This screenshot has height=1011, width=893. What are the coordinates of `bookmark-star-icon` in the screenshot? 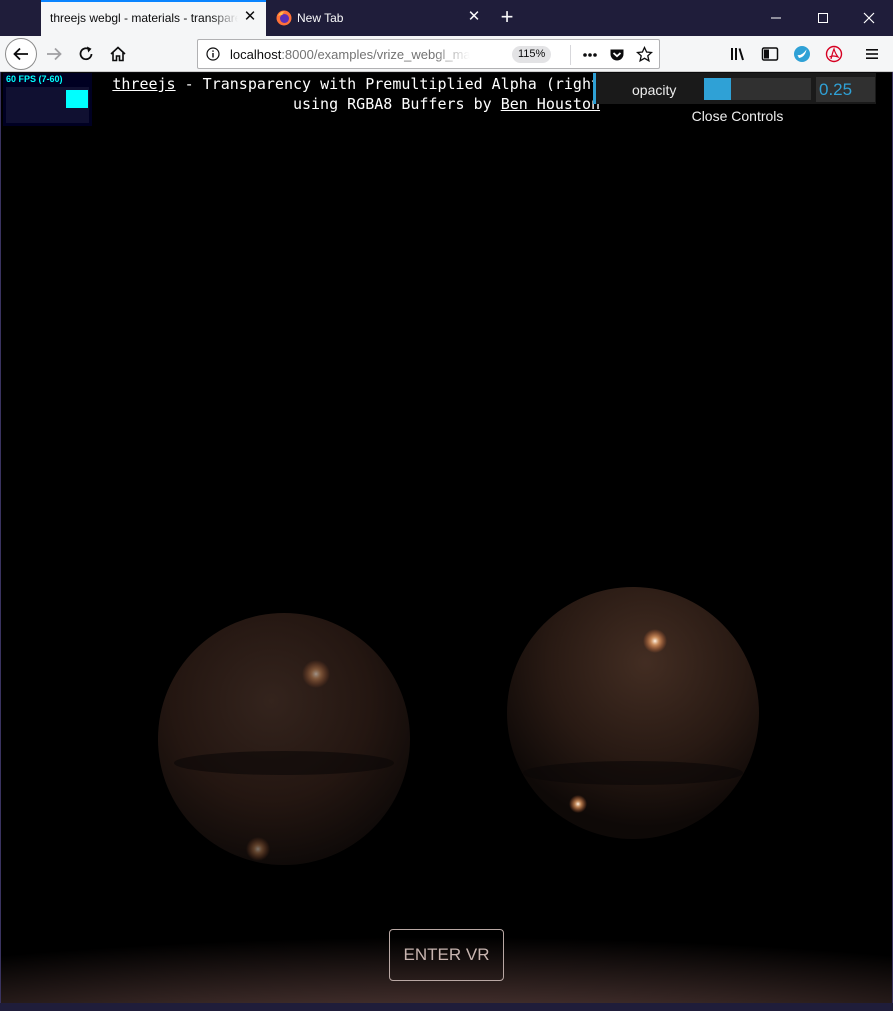 It's located at (644, 54).